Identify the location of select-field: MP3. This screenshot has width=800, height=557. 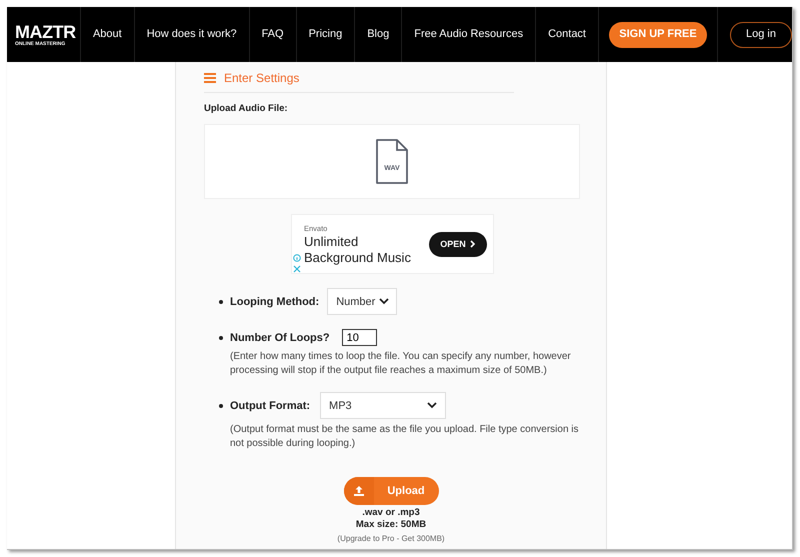
(383, 406).